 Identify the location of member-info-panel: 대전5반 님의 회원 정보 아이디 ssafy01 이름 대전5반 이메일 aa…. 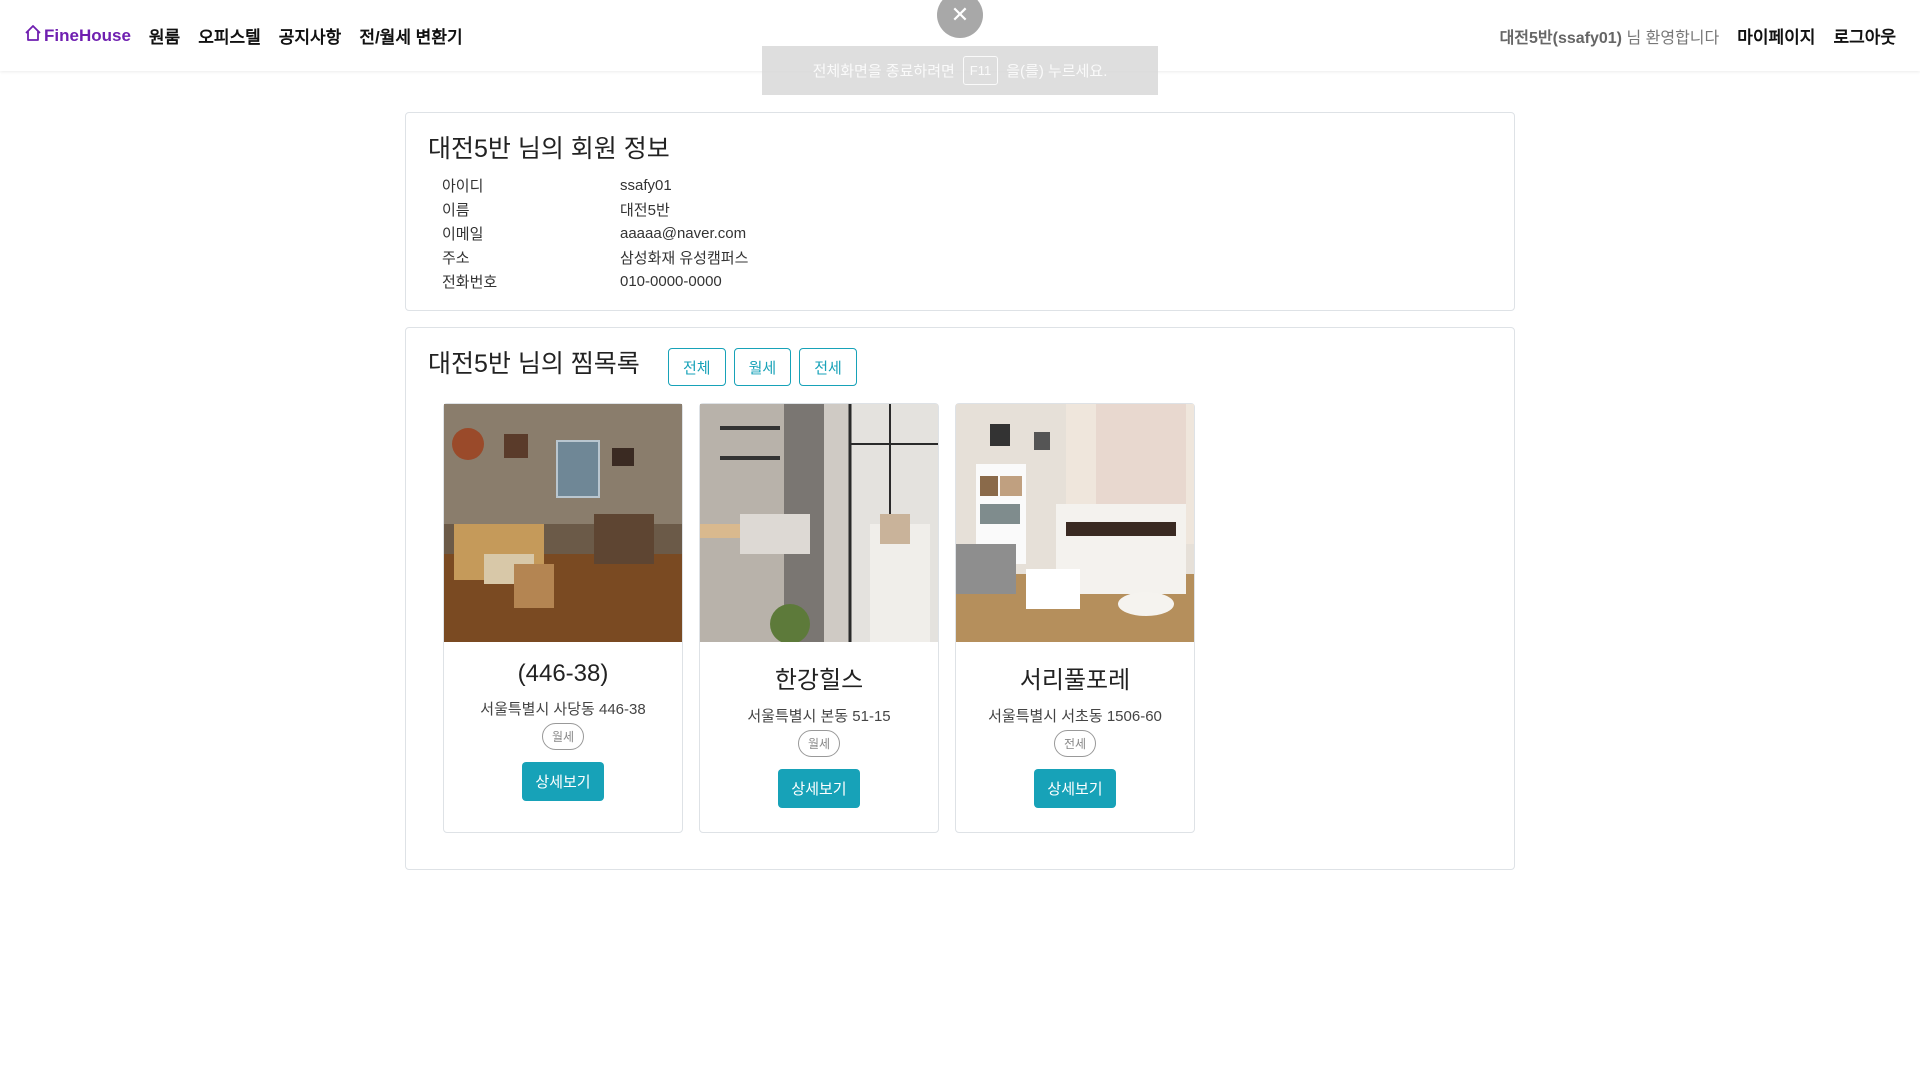
(960, 211).